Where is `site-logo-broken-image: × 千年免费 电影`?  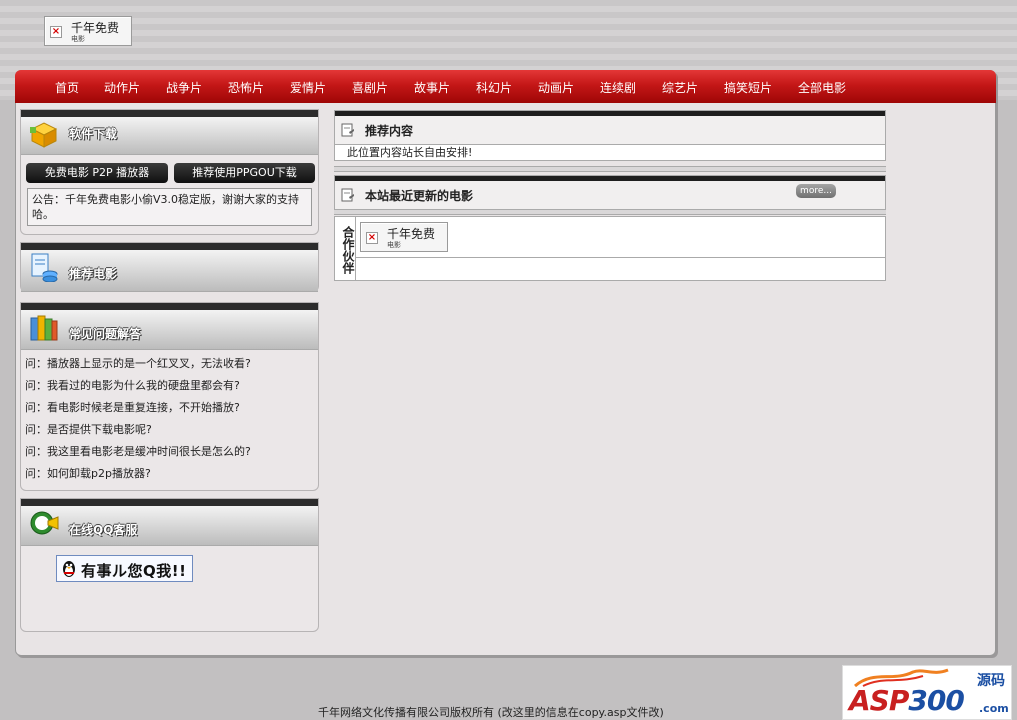
site-logo-broken-image: × 千年免费 电影 is located at coordinates (88, 31).